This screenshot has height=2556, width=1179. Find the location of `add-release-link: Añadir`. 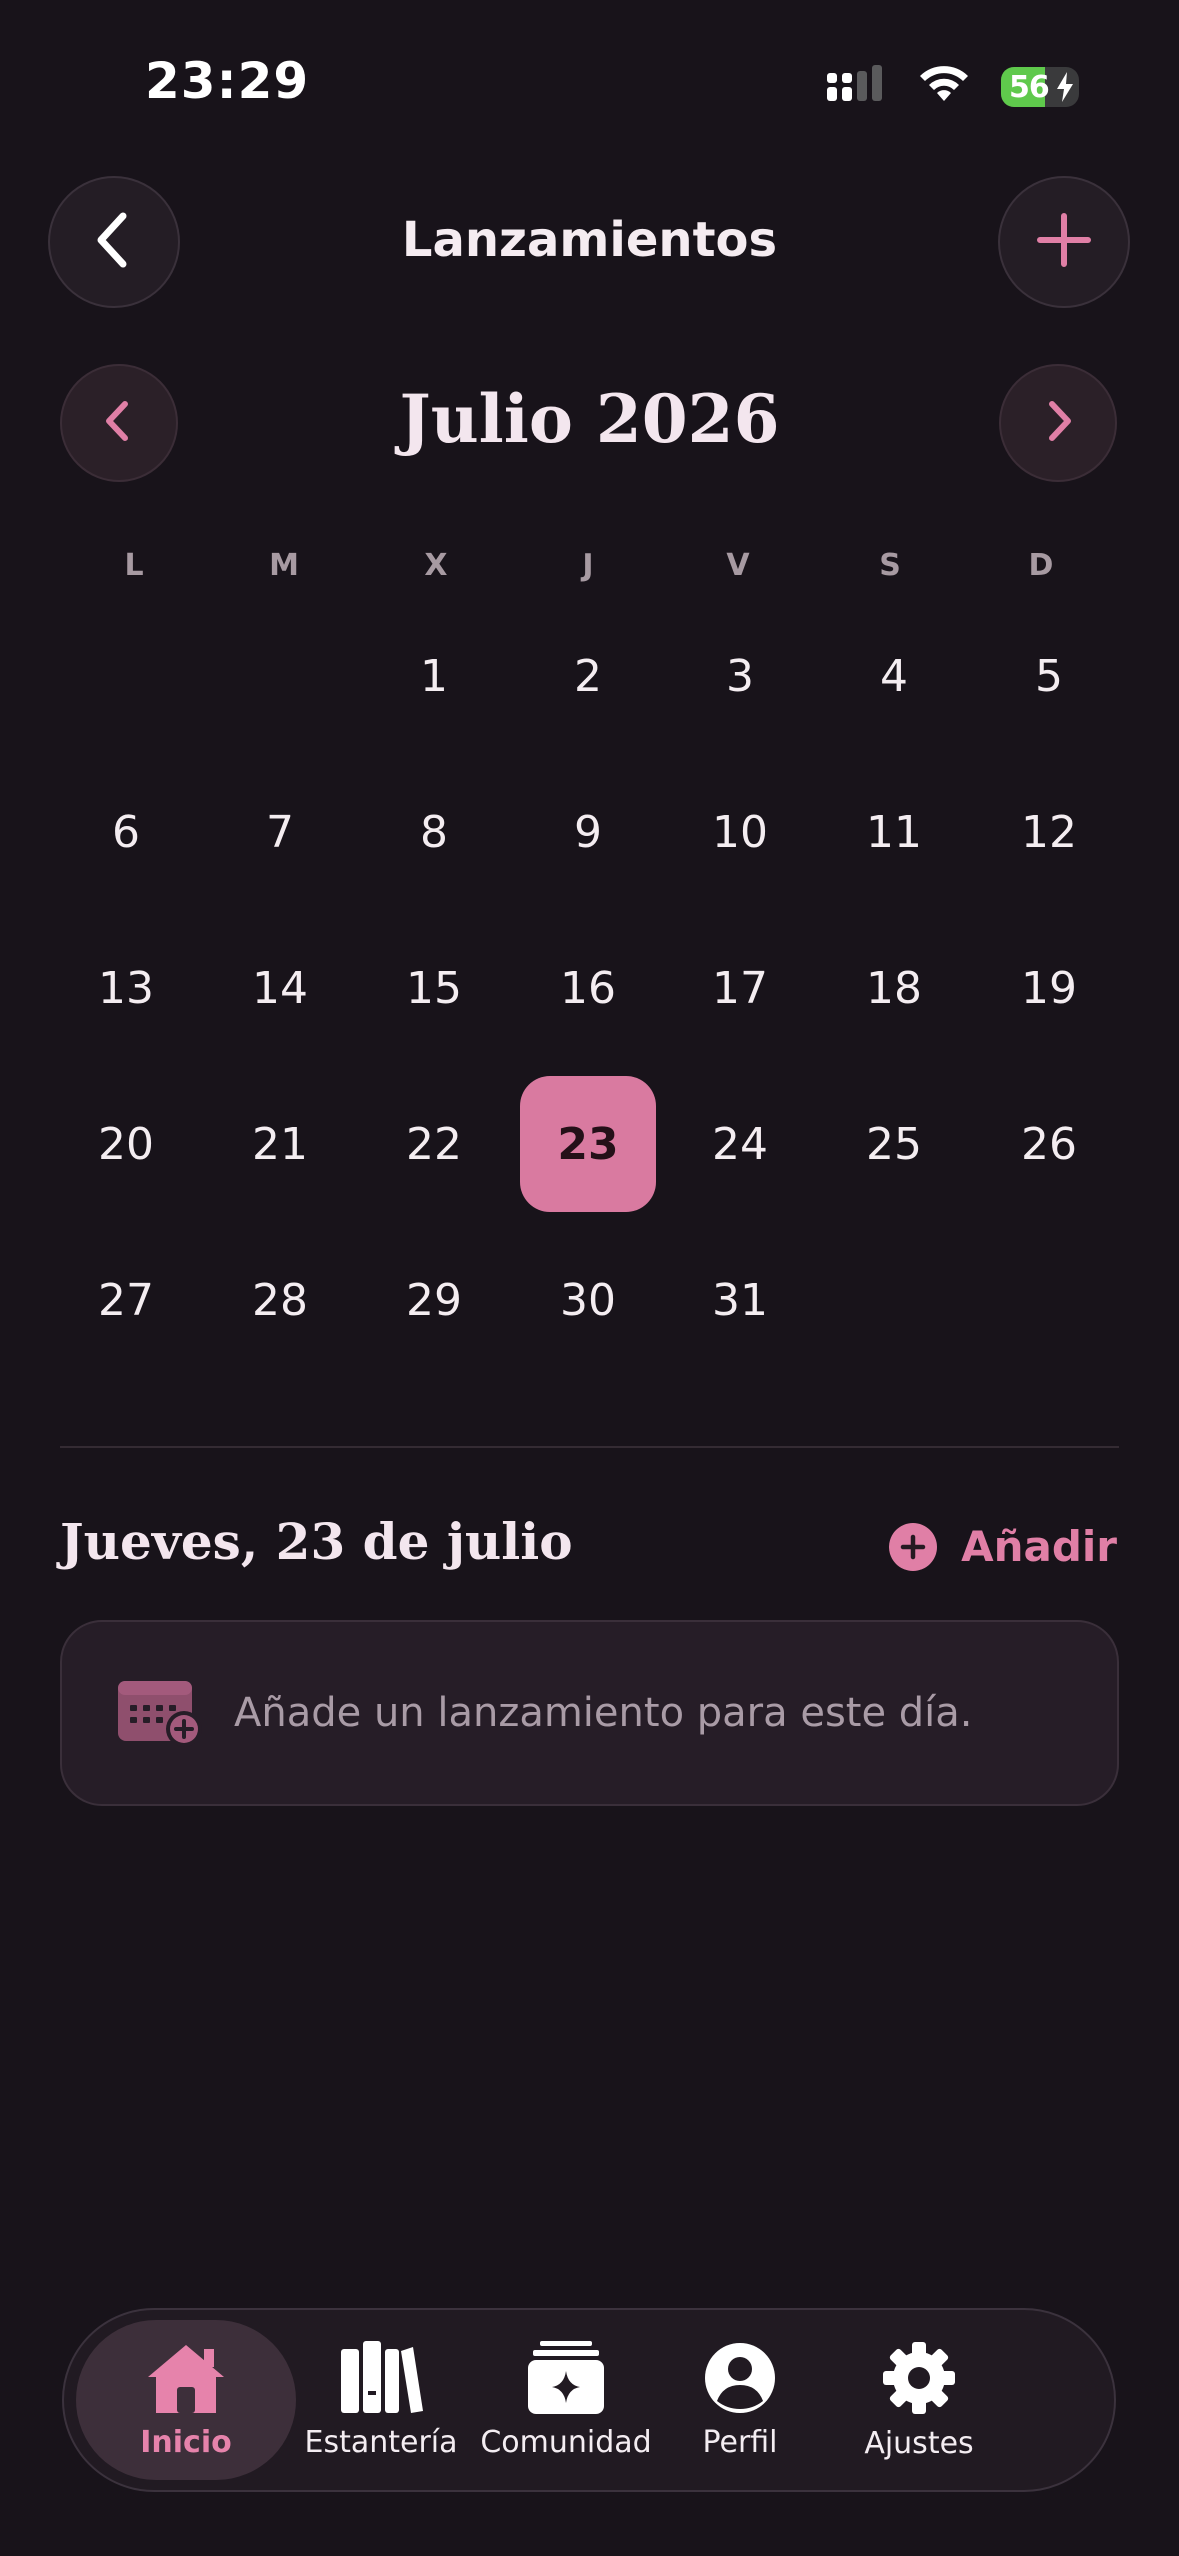

add-release-link: Añadir is located at coordinates (1003, 1546).